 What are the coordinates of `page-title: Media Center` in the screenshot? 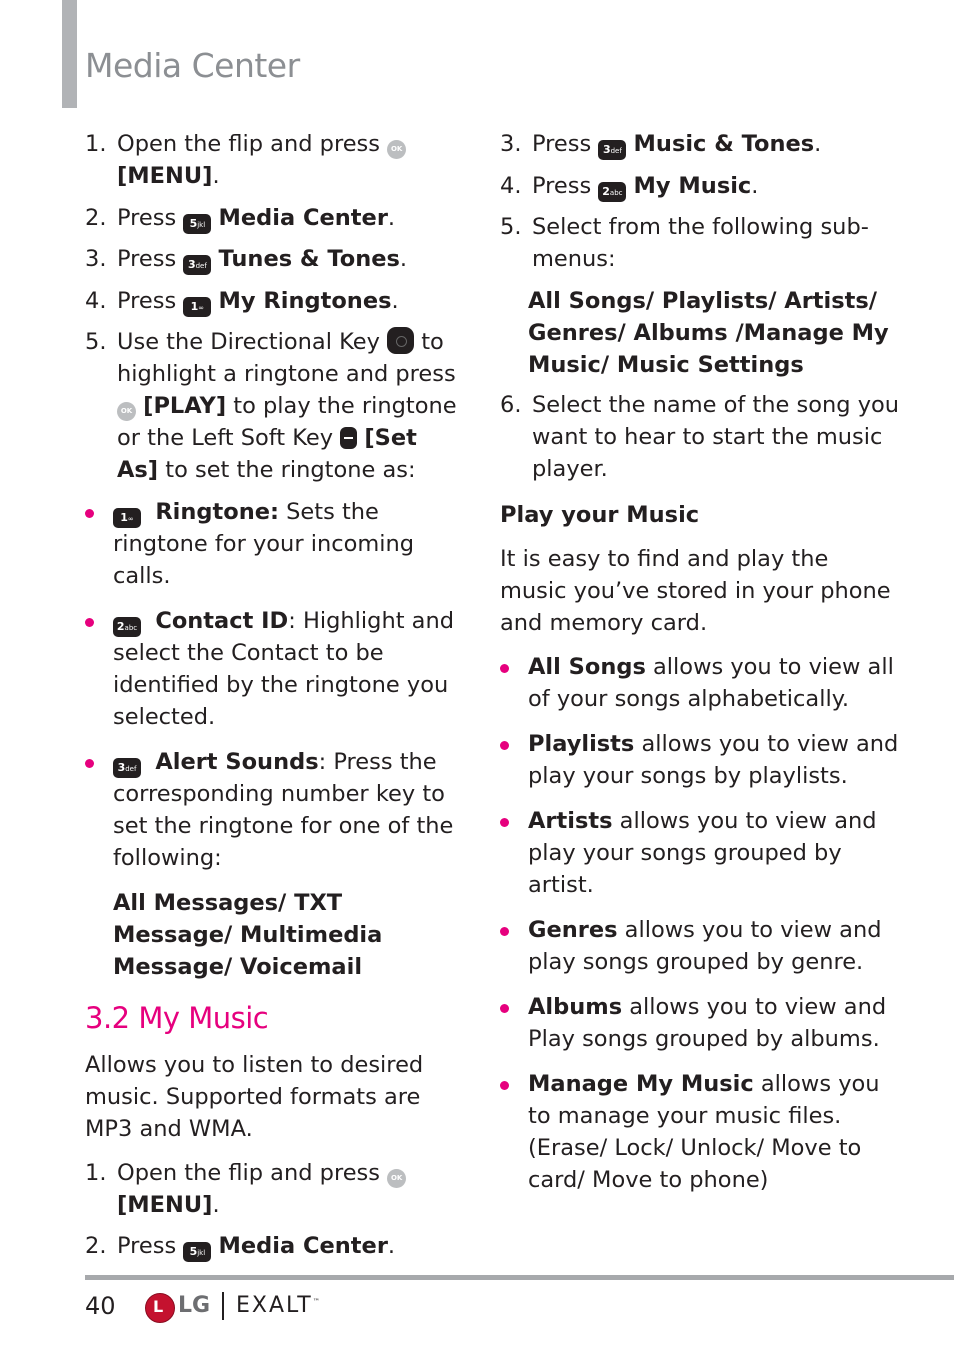 It's located at (192, 65).